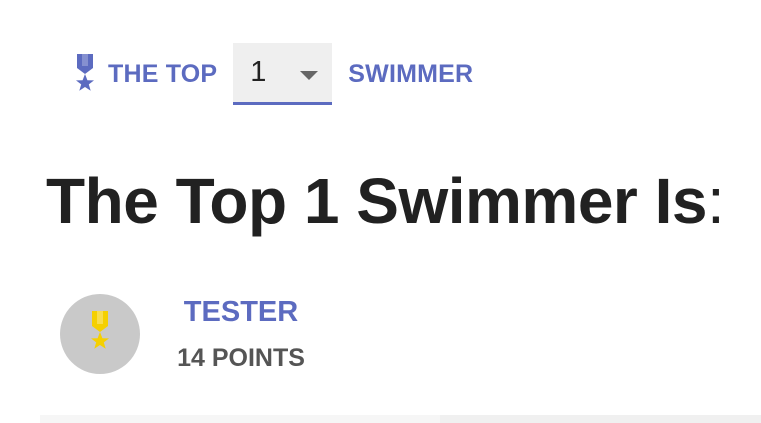  Describe the element at coordinates (241, 312) in the screenshot. I see `winner-name: TESTER` at that location.